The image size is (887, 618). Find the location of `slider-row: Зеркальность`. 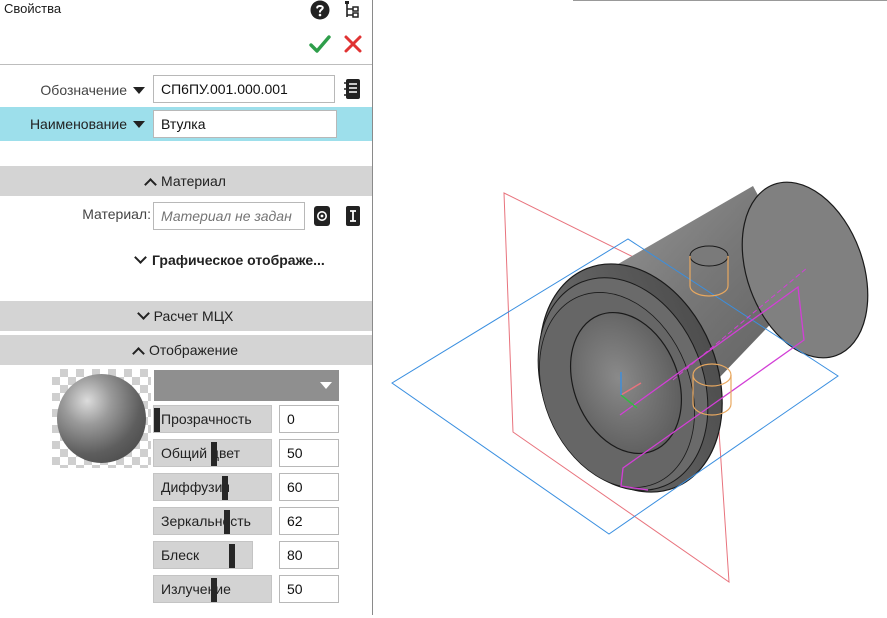

slider-row: Зеркальность is located at coordinates (246, 521).